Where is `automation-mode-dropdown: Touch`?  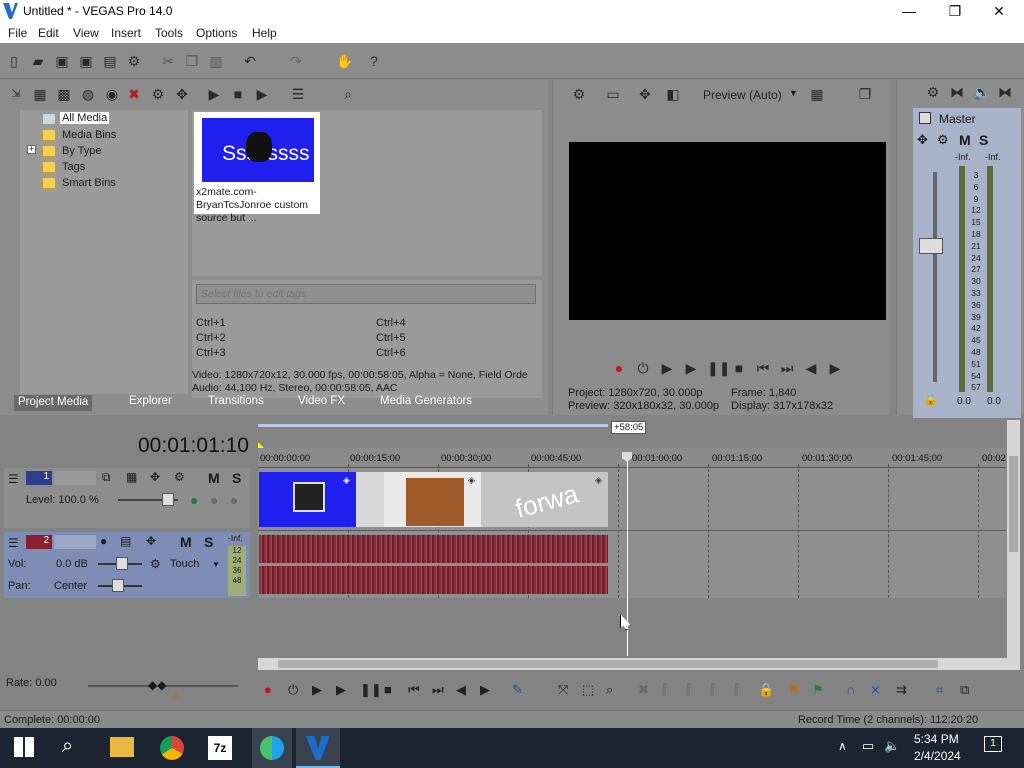 automation-mode-dropdown: Touch is located at coordinates (184, 564).